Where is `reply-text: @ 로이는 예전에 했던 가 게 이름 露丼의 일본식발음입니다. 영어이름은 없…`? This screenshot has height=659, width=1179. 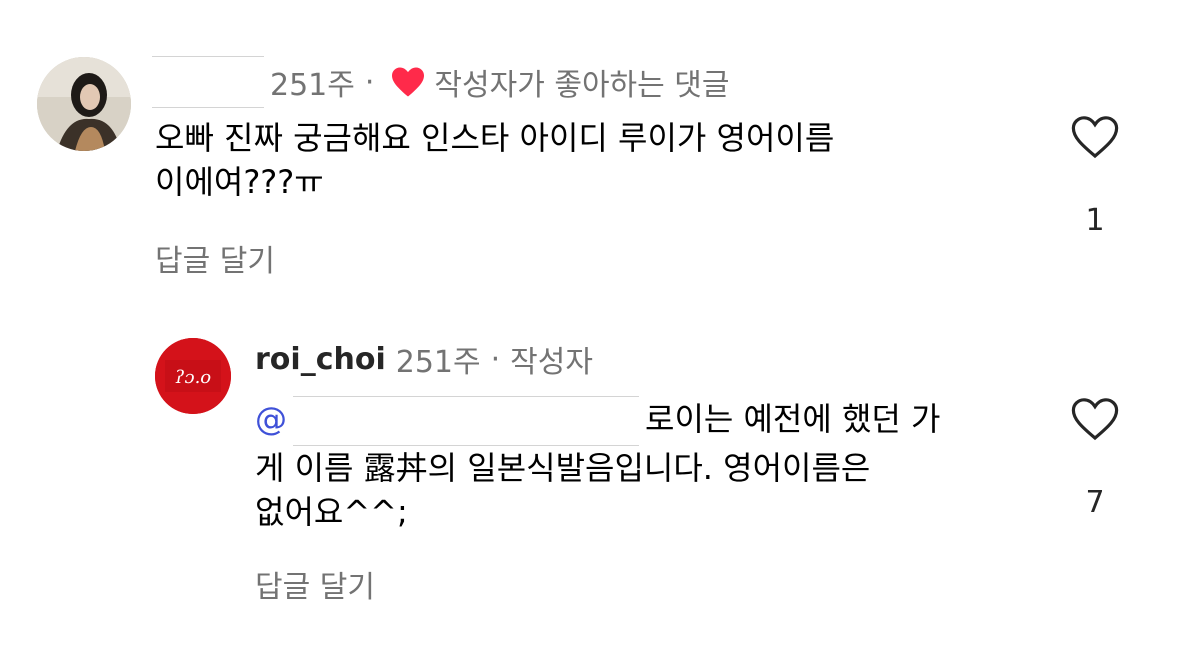 reply-text: @ 로이는 예전에 했던 가 게 이름 露丼의 일본식발음입니다. 영어이름은 없… is located at coordinates (645, 465).